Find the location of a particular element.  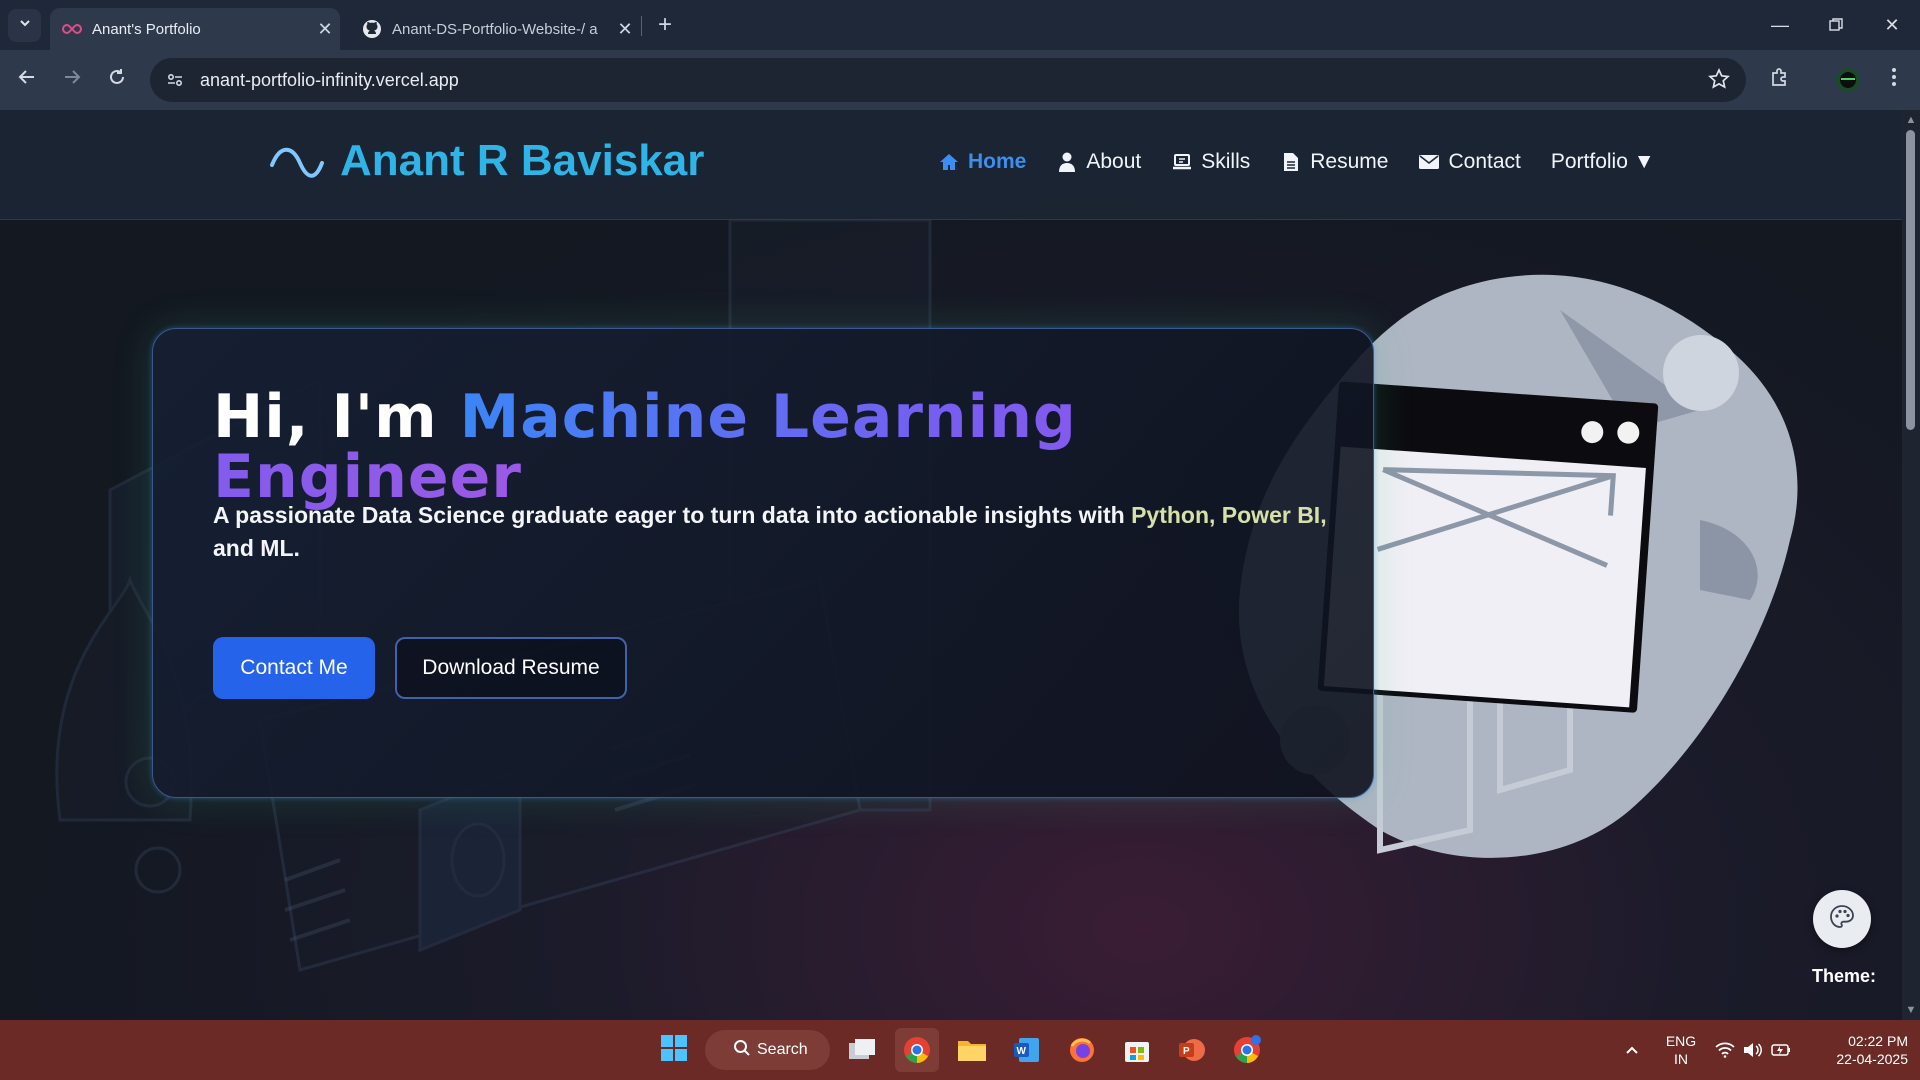

region-code: IN is located at coordinates (1681, 1059).